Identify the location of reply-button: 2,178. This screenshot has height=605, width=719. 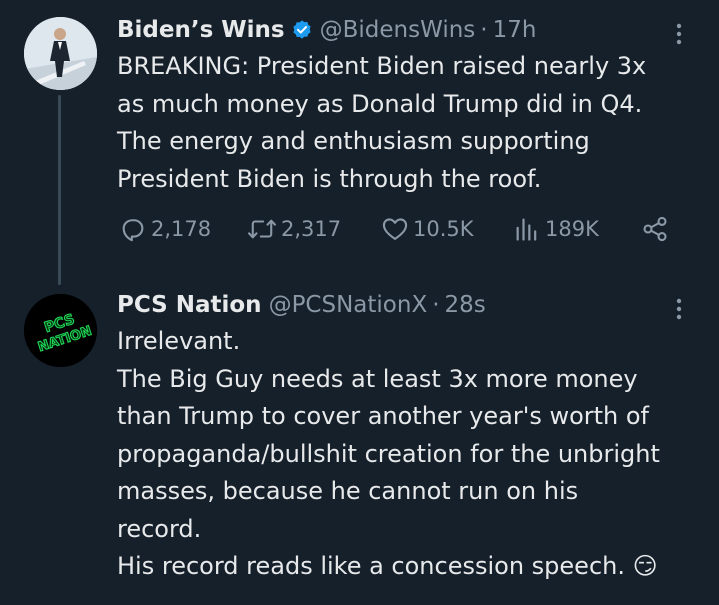
(165, 229).